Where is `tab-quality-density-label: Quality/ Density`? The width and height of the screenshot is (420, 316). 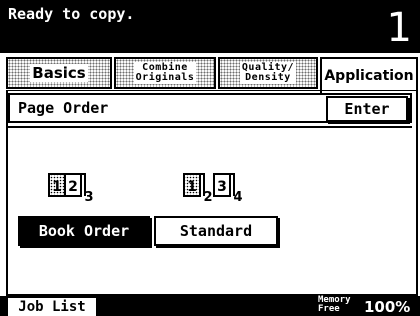 tab-quality-density-label: Quality/ Density is located at coordinates (268, 73).